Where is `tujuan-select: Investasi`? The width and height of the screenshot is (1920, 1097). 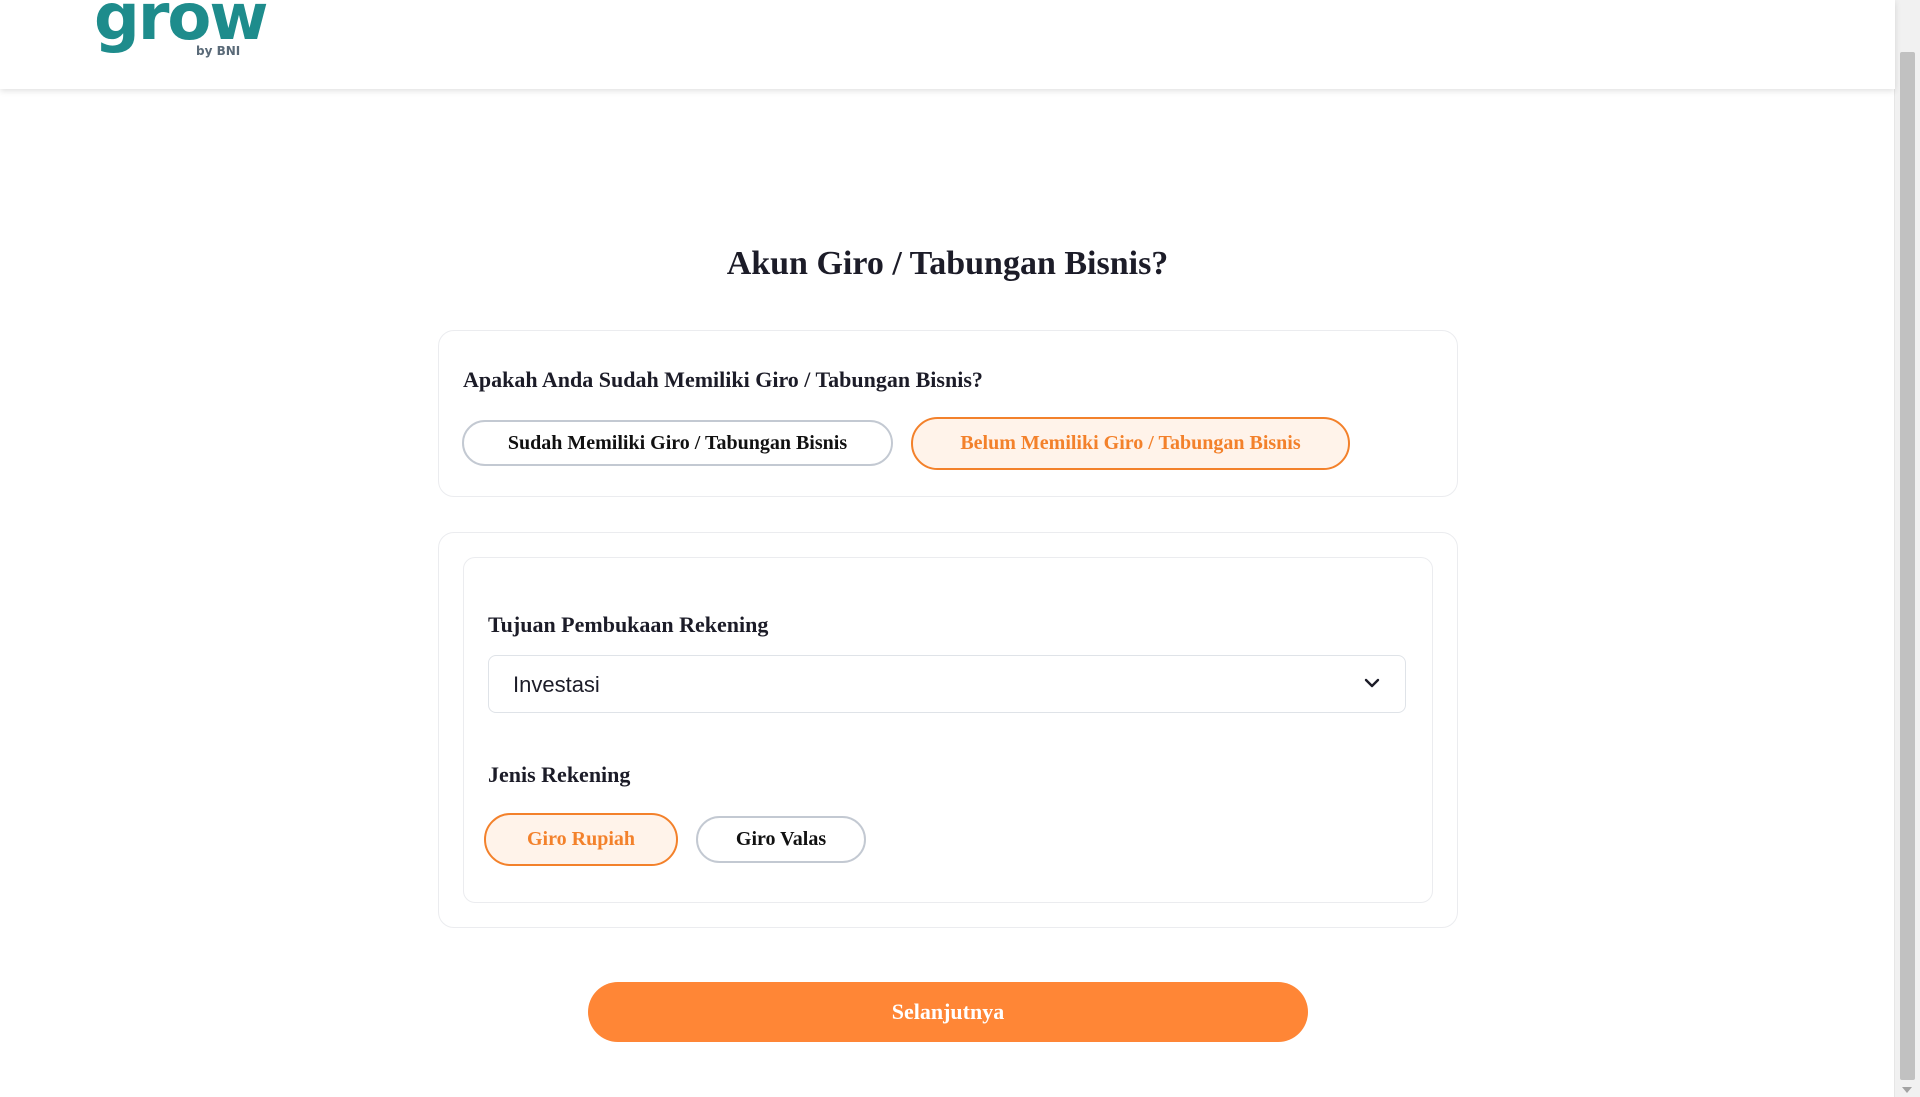 tujuan-select: Investasi is located at coordinates (947, 684).